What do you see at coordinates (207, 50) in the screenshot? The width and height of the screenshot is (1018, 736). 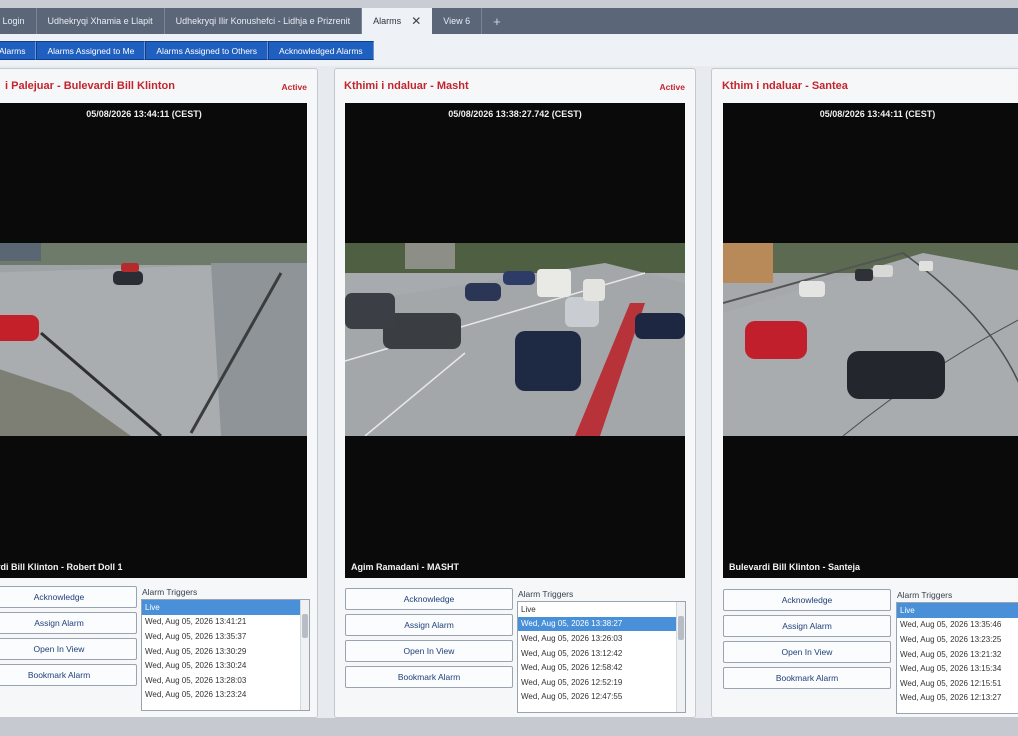 I see `filter-assigned-to-others-button: Alarms Assigned to Others` at bounding box center [207, 50].